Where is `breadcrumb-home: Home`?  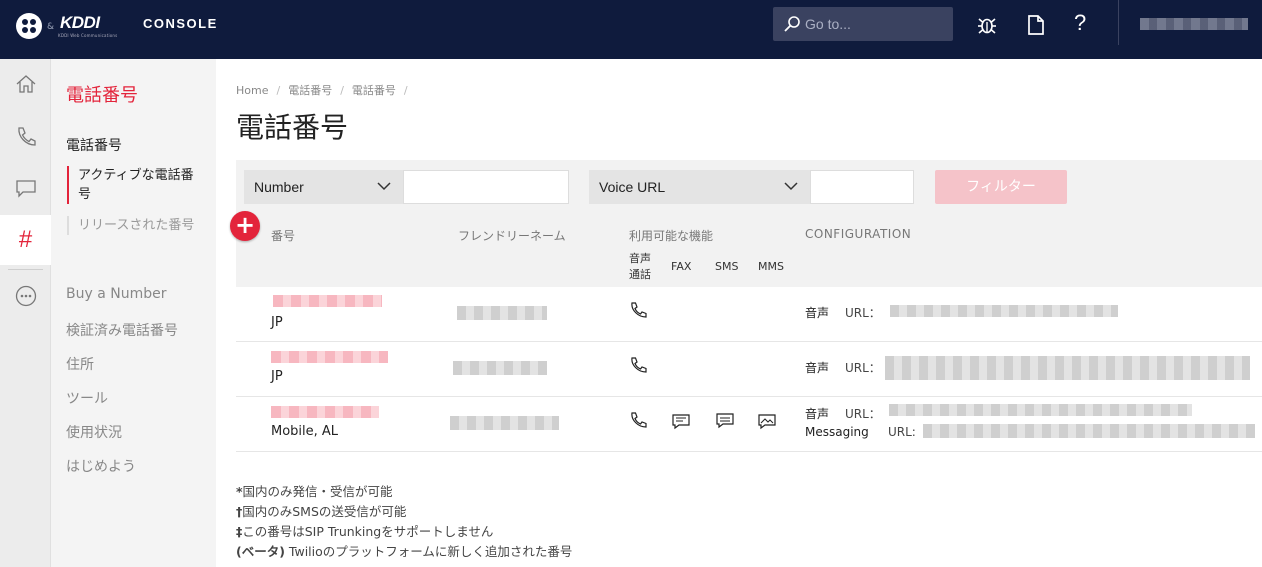 breadcrumb-home: Home is located at coordinates (252, 90).